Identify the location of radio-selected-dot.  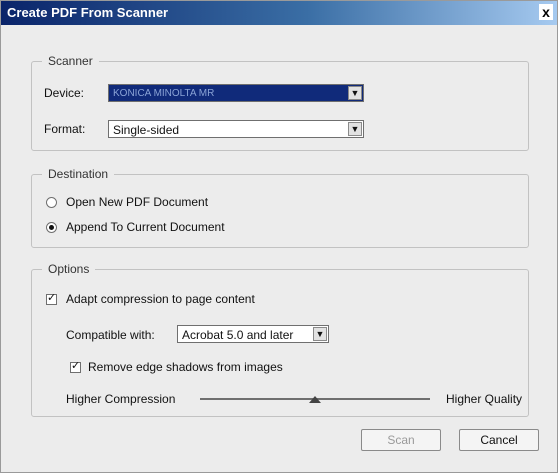
(51, 227).